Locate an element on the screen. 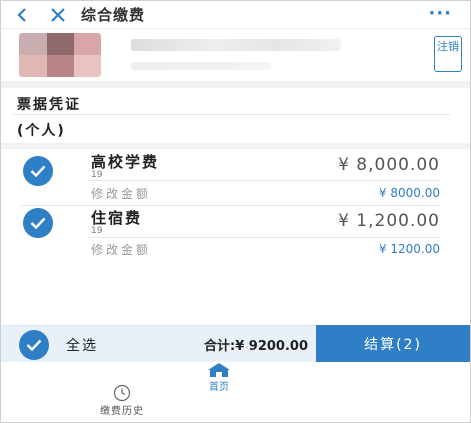  fee-item: 高校学费 19 ¥ 8,000.00 修改金额 ¥ 8000.00 is located at coordinates (235, 178).